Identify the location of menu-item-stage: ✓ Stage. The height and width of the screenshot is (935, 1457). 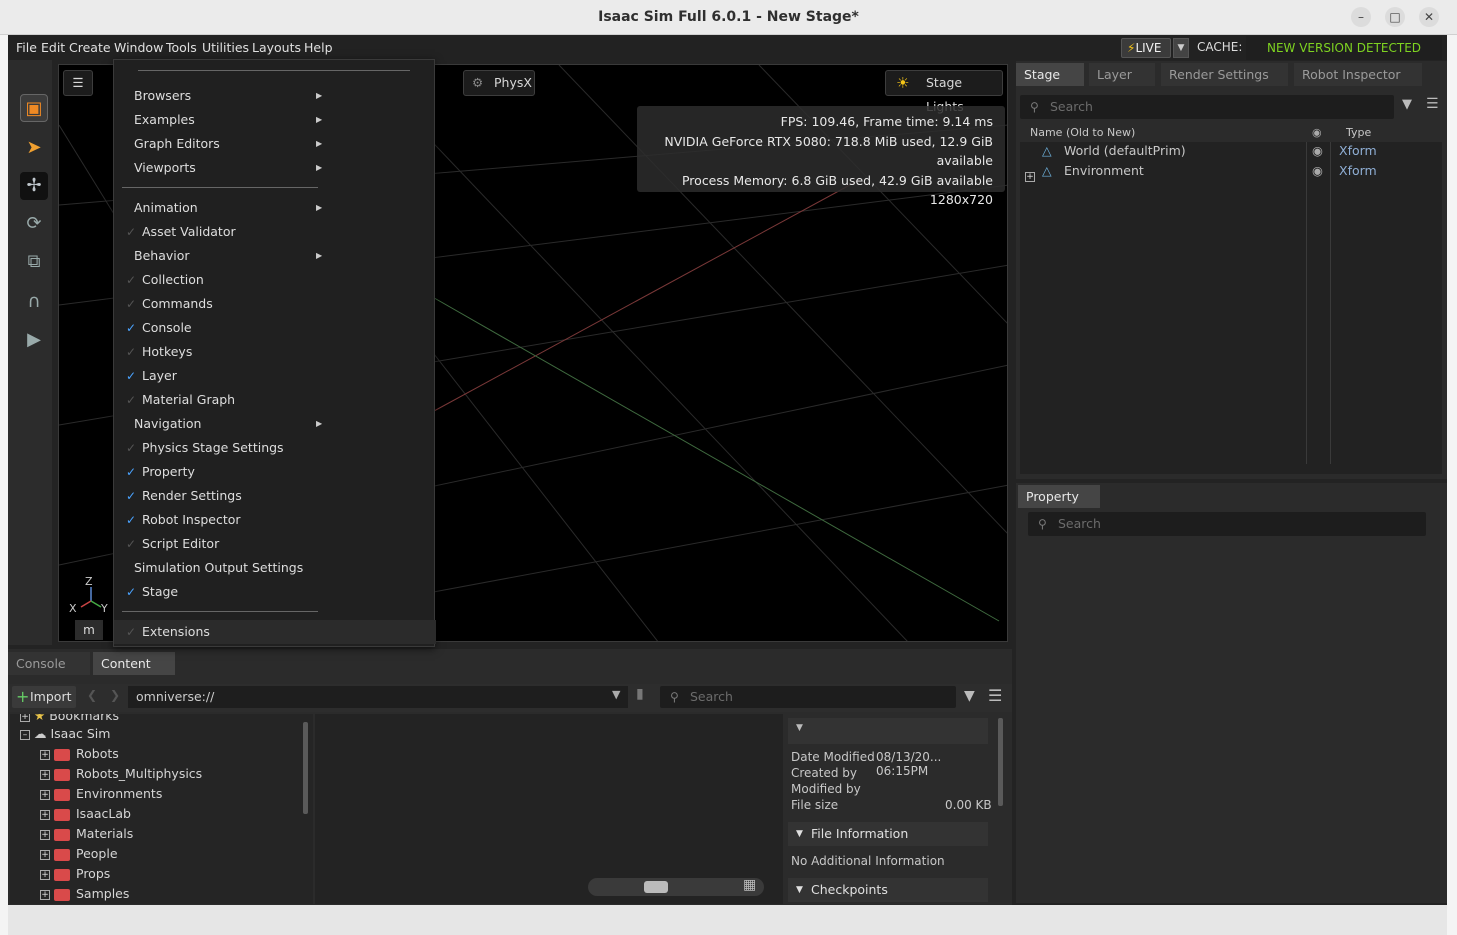
(275, 592).